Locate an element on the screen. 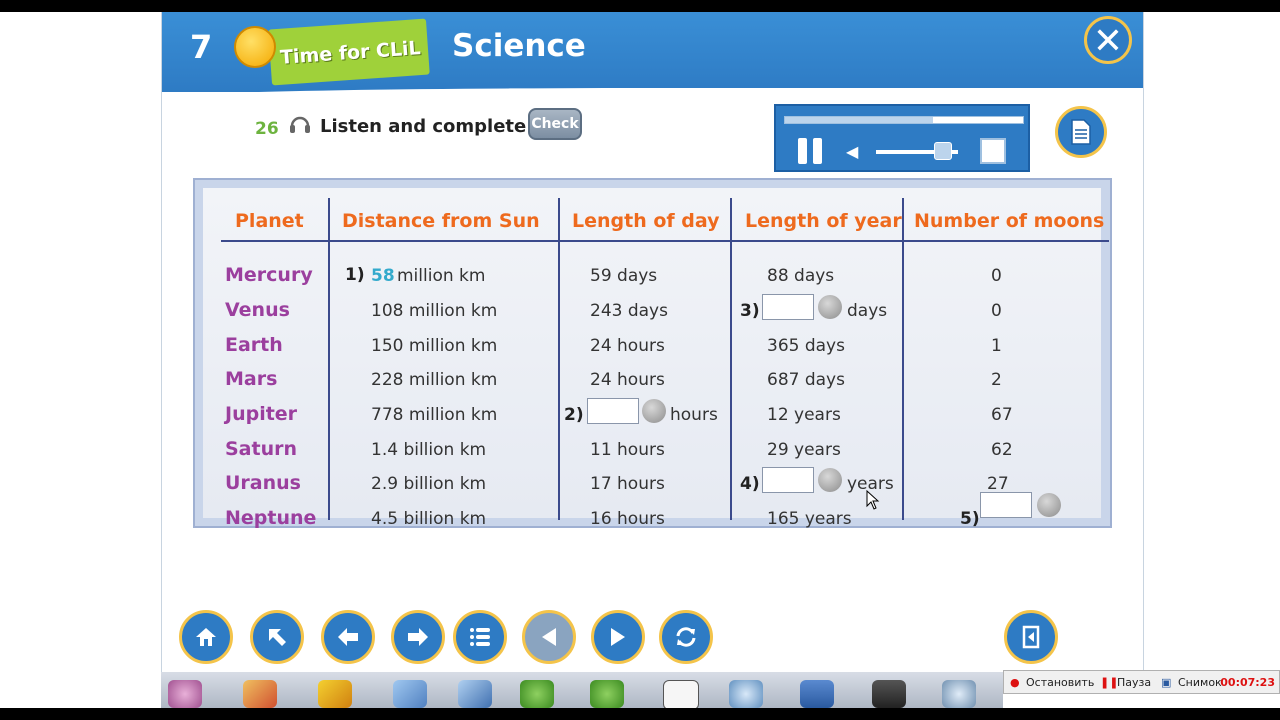 The width and height of the screenshot is (1280, 720). top-black-bar is located at coordinates (640, 6).